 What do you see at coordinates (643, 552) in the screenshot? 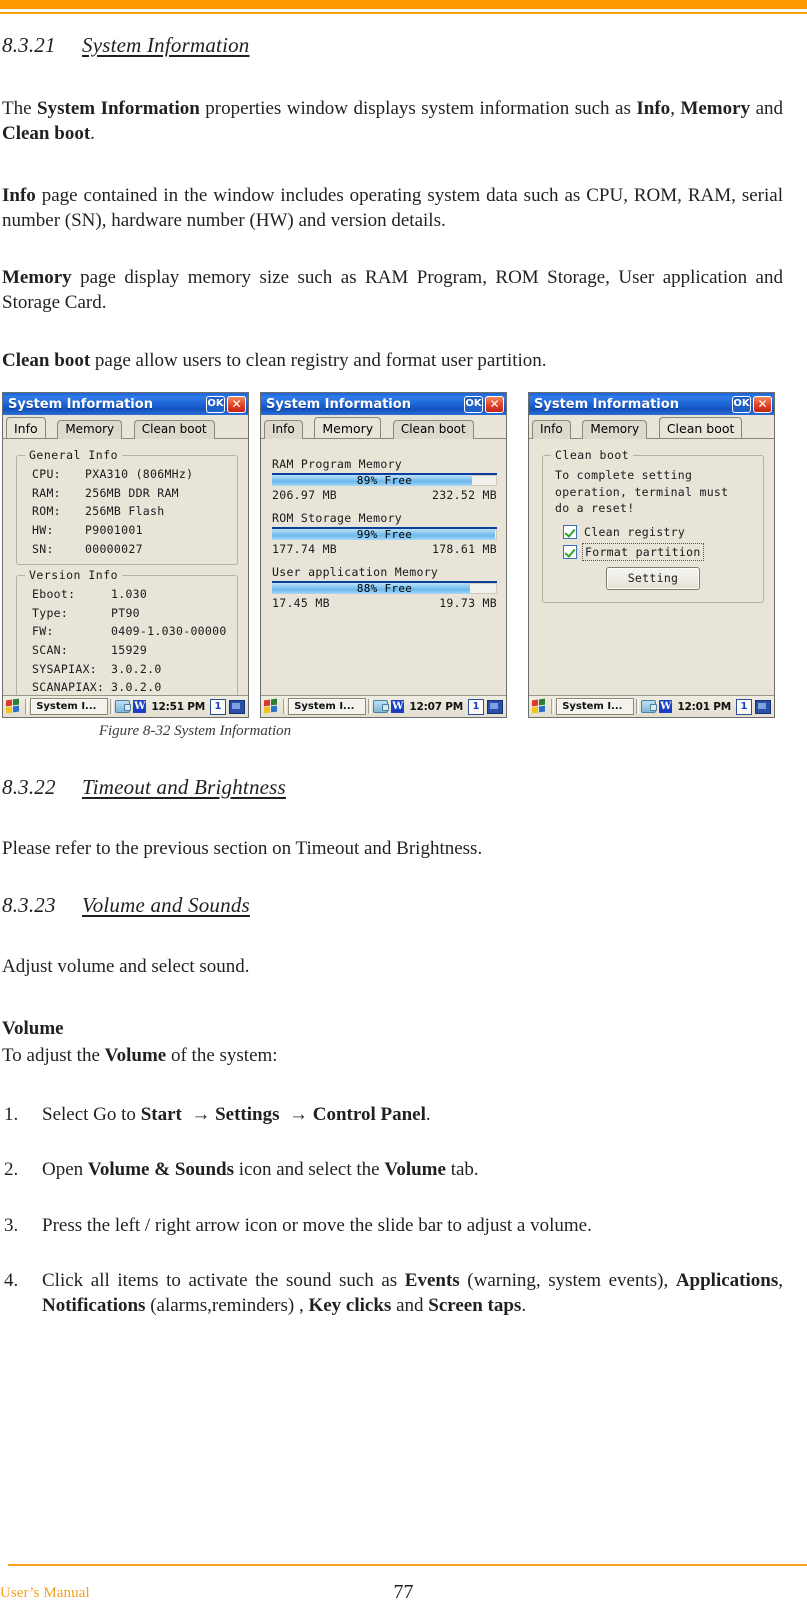
I see `checkbox-label: Format partition` at bounding box center [643, 552].